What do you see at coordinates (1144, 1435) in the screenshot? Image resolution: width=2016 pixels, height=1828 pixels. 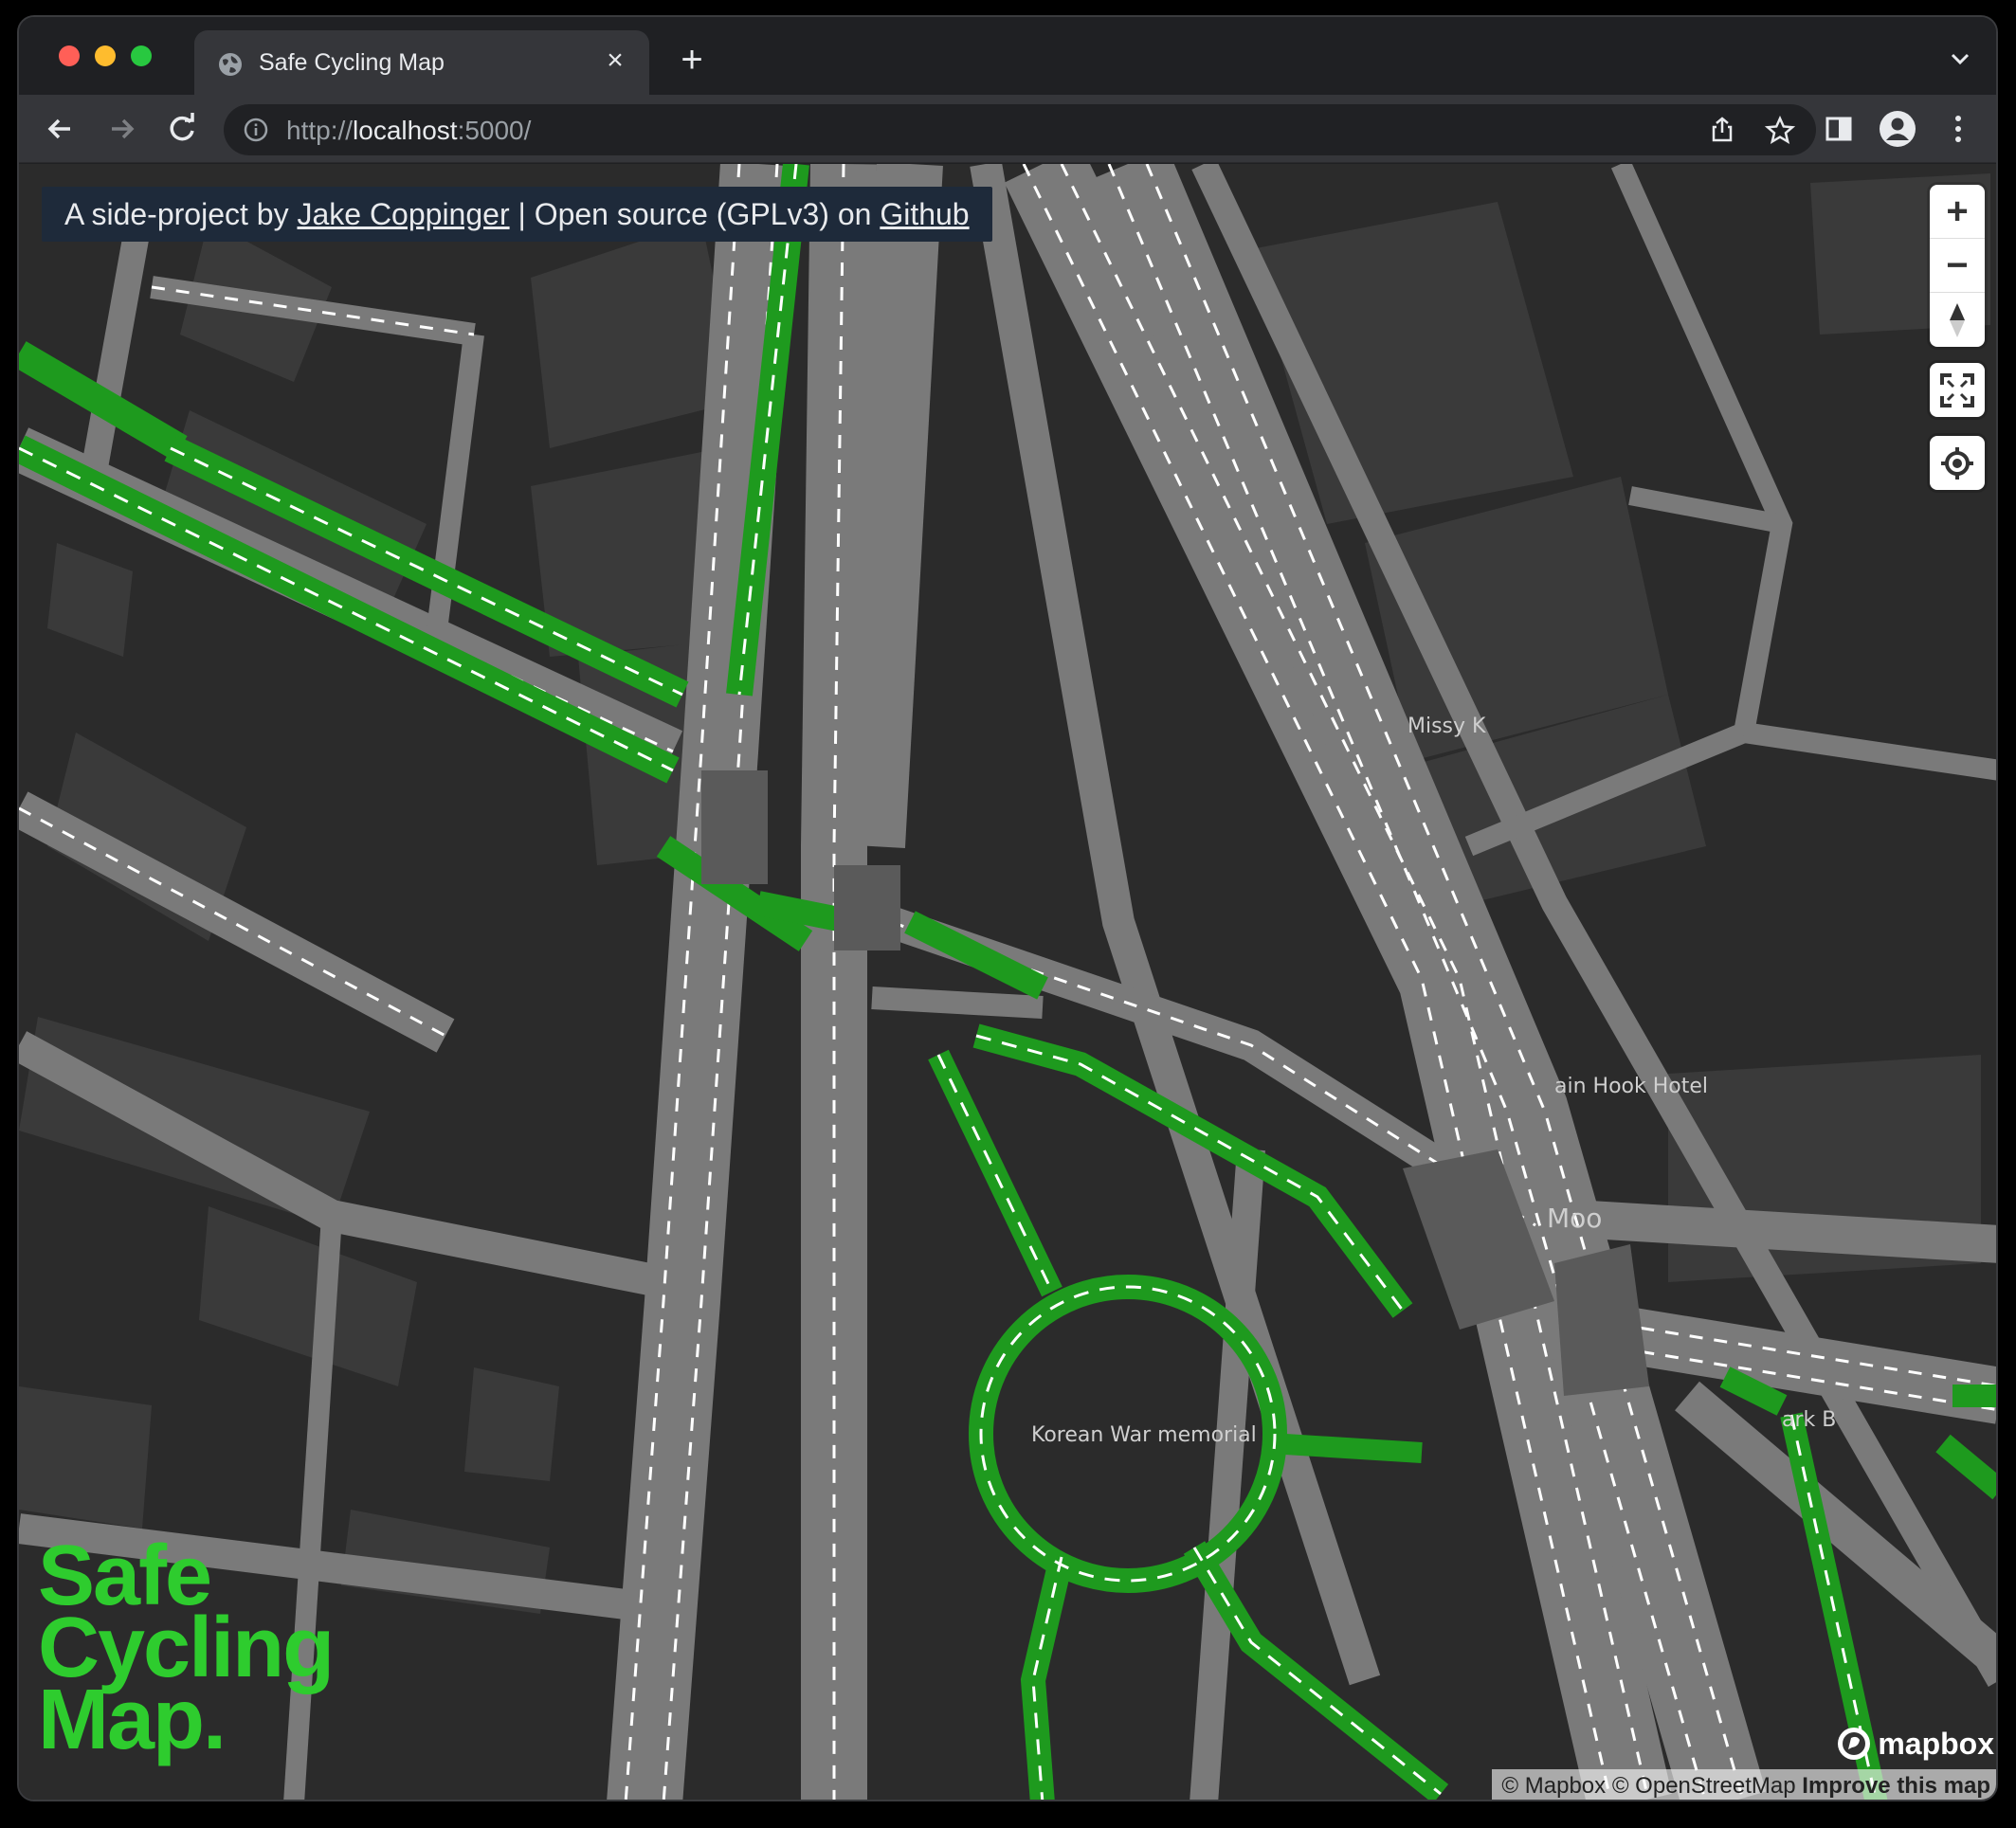 I see `map-label-korean-war-memorial: Korean War memorial` at bounding box center [1144, 1435].